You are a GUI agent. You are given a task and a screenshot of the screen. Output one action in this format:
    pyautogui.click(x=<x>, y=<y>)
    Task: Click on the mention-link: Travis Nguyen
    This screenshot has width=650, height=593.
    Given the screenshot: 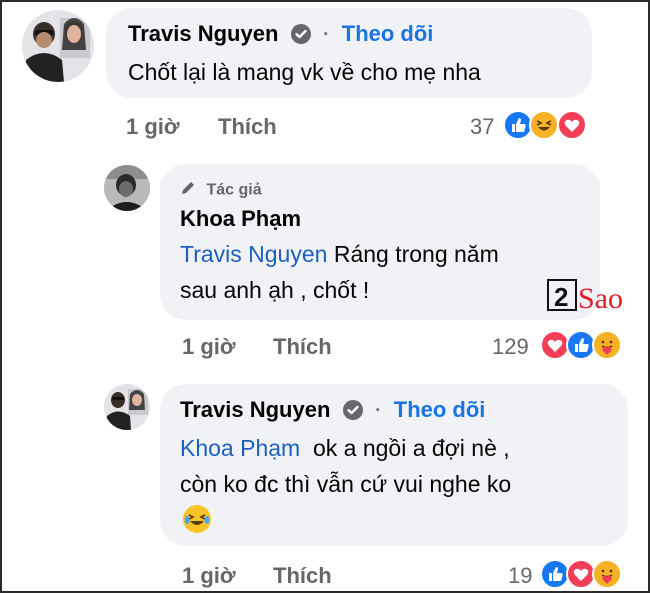 What is the action you would take?
    pyautogui.click(x=253, y=254)
    